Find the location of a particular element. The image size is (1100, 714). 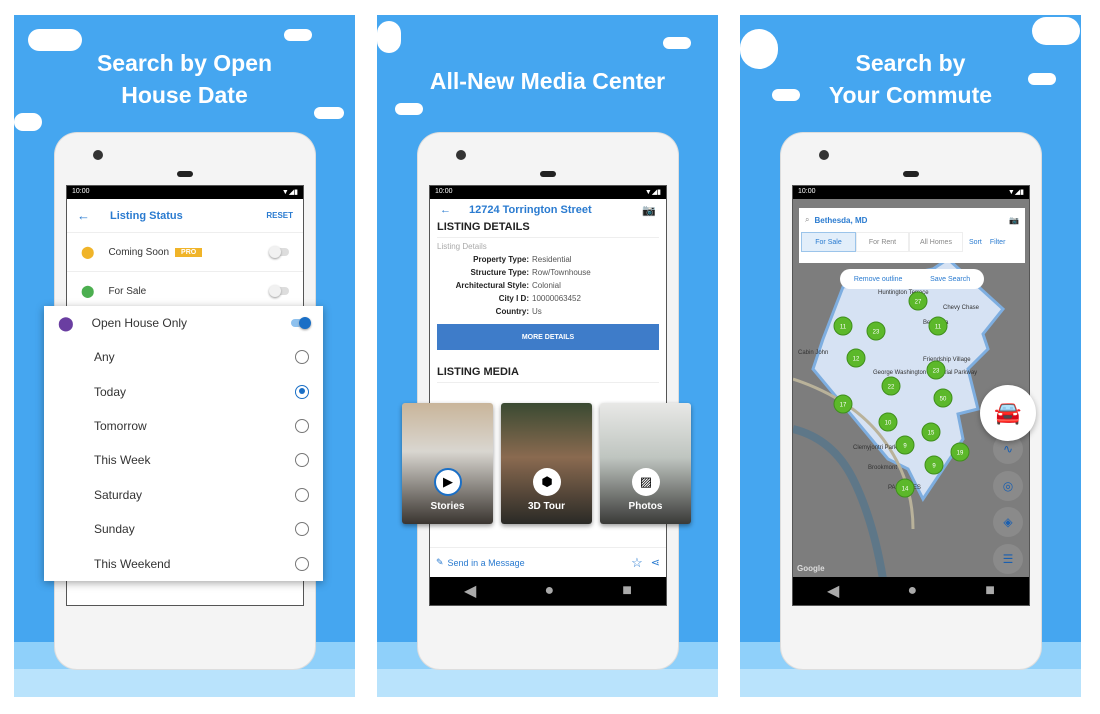

list-icon: ☰ is located at coordinates (1008, 559).